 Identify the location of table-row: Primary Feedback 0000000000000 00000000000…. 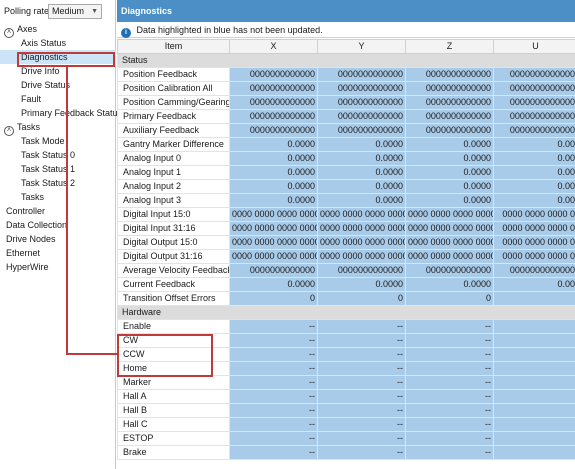
(346, 116).